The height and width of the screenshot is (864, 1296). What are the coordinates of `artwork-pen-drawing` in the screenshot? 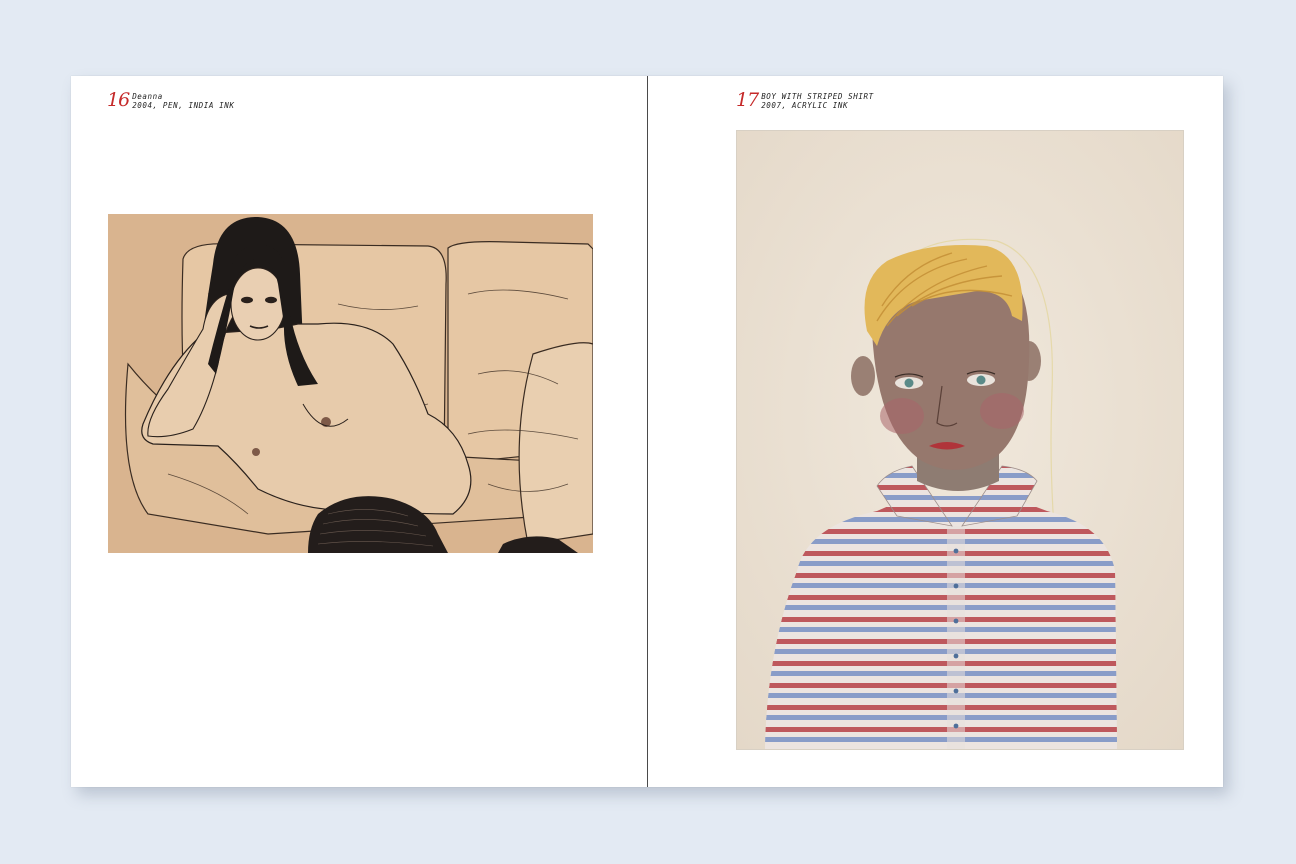 It's located at (350, 383).